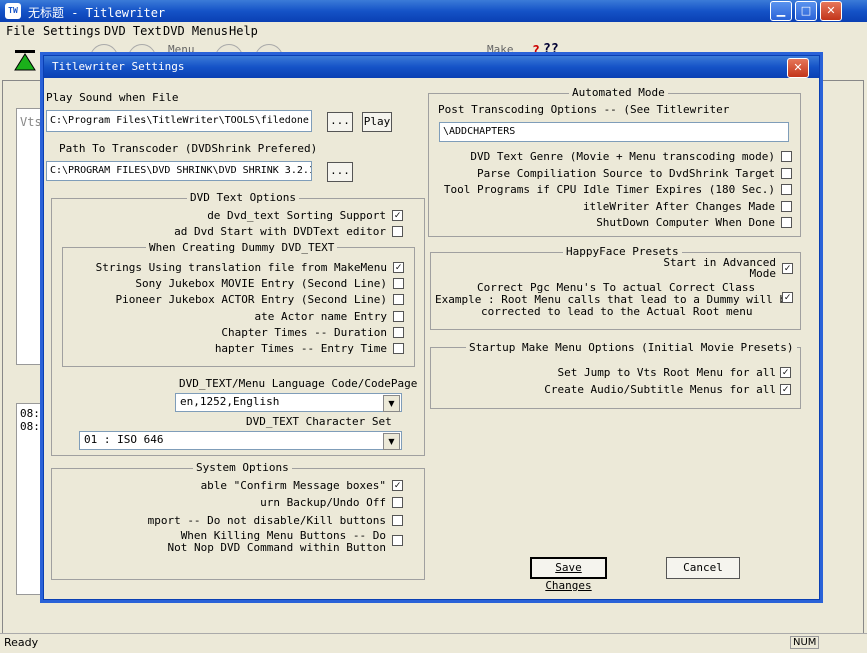 Image resolution: width=867 pixels, height=653 pixels. Describe the element at coordinates (568, 574) in the screenshot. I see `save-changes-button: Save Changes` at that location.